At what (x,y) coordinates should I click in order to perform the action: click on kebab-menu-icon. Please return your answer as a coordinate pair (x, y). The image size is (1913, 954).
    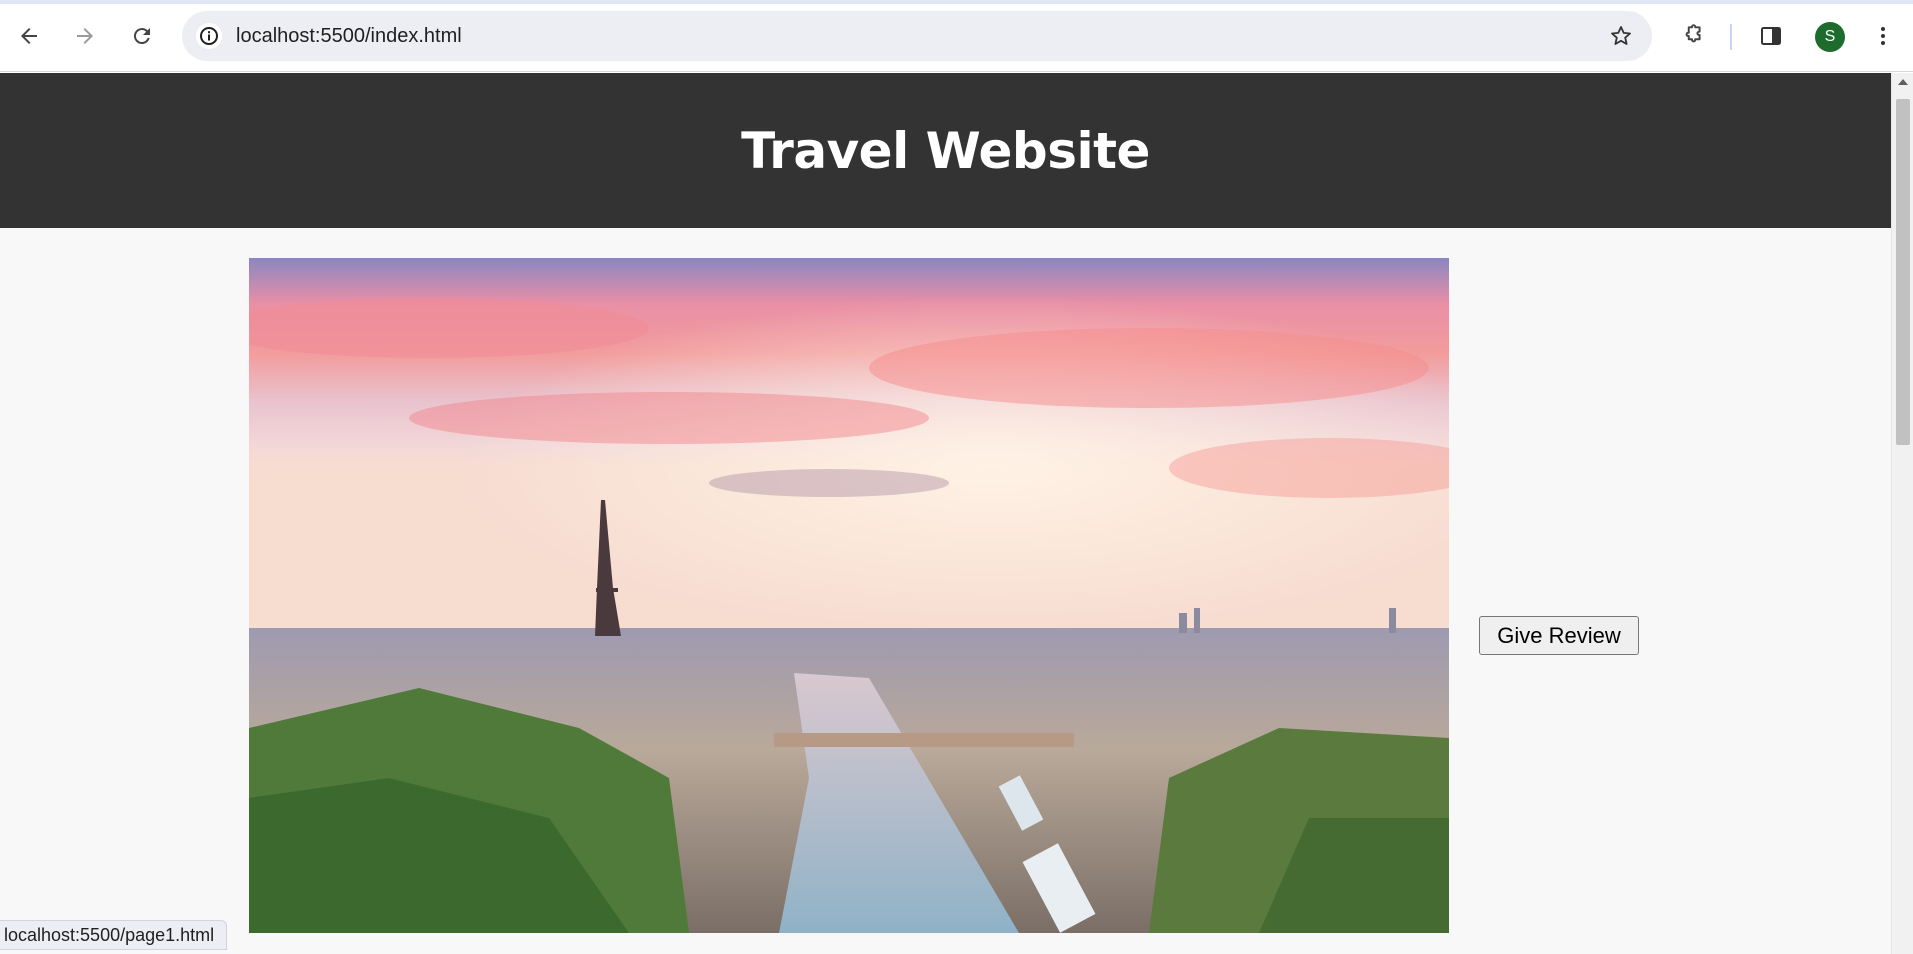
    Looking at the image, I should click on (1883, 36).